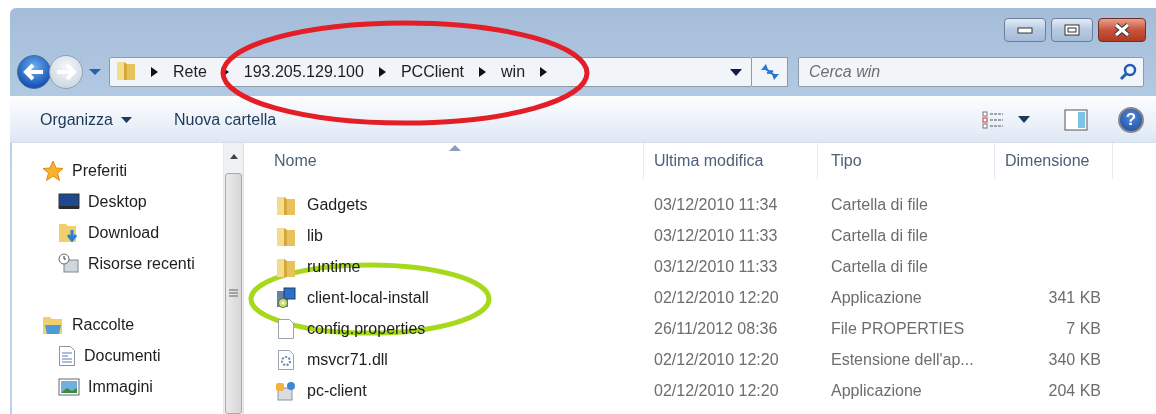 This screenshot has width=1156, height=414. I want to click on breadcrumb-item: PCClient, so click(432, 72).